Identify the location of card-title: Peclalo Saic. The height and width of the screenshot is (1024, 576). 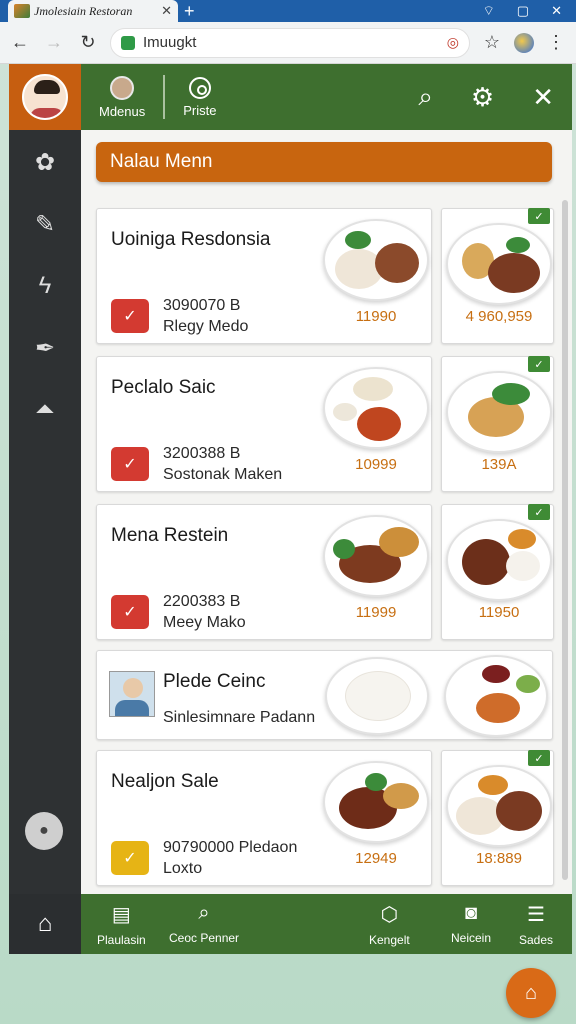
(163, 387).